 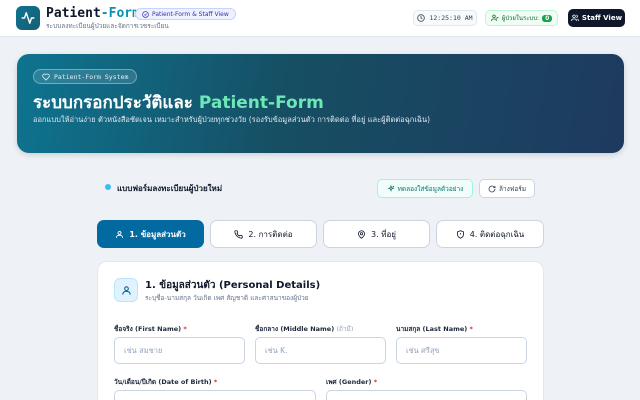 I want to click on gender-label: เพศ (Gender) *, so click(x=351, y=382).